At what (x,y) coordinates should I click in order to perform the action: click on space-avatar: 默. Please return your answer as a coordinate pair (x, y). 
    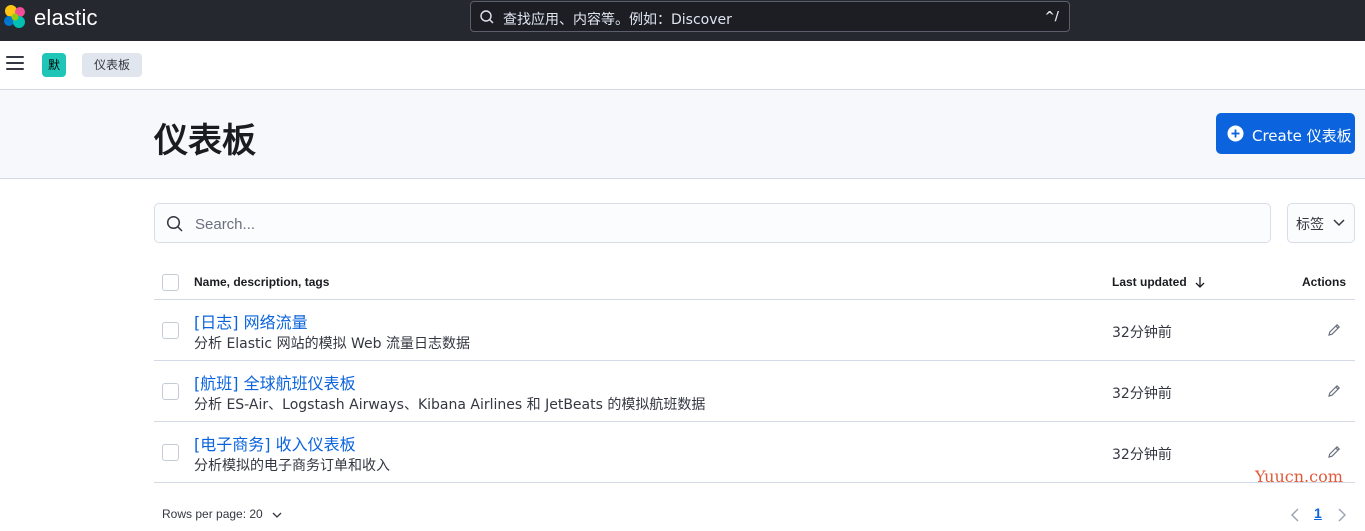
    Looking at the image, I should click on (54, 65).